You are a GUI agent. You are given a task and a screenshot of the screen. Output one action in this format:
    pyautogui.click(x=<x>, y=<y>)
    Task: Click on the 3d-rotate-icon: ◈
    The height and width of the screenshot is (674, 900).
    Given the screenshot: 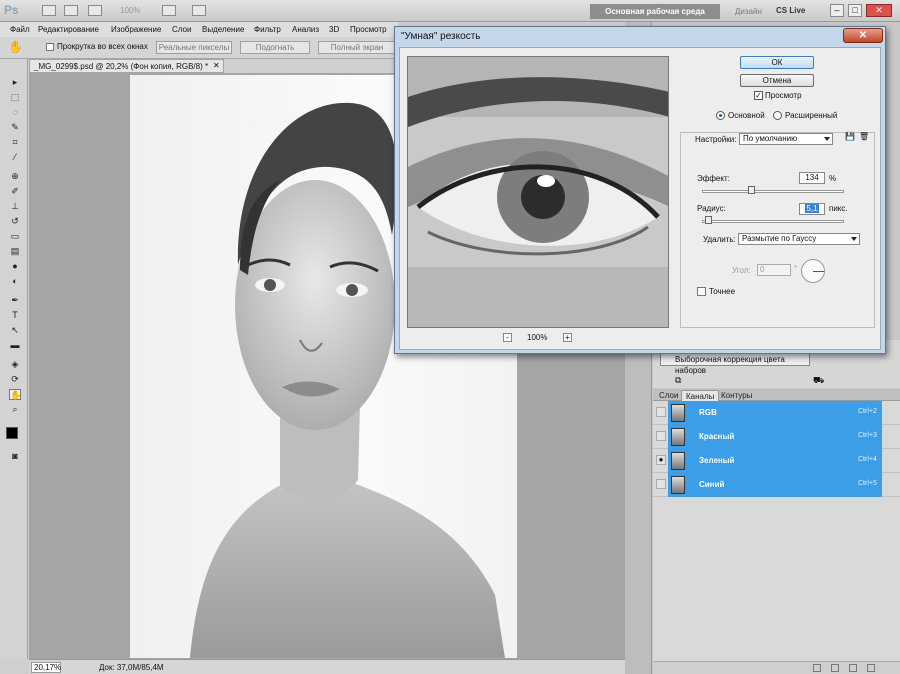 What is the action you would take?
    pyautogui.click(x=15, y=364)
    